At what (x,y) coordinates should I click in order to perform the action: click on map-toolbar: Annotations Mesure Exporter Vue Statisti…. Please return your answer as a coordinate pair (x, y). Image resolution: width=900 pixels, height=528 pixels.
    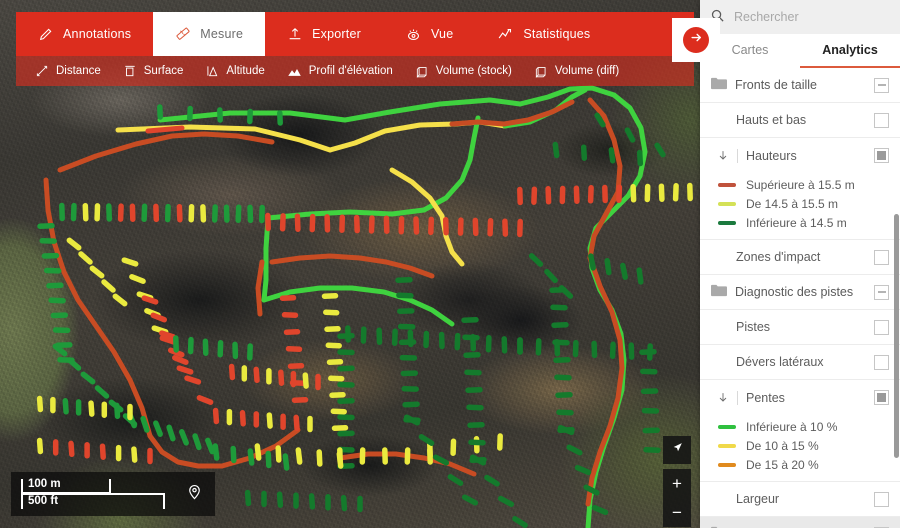
    Looking at the image, I should click on (353, 43).